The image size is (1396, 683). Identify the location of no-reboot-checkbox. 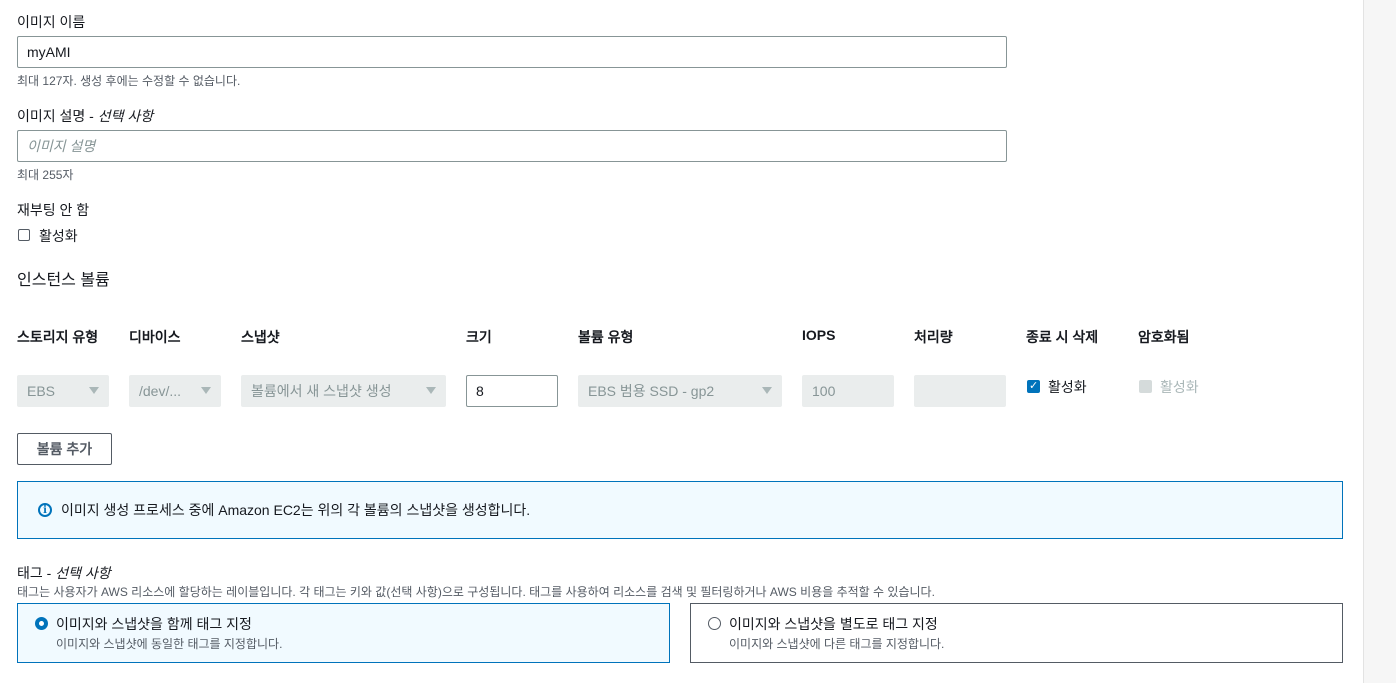
(24, 235).